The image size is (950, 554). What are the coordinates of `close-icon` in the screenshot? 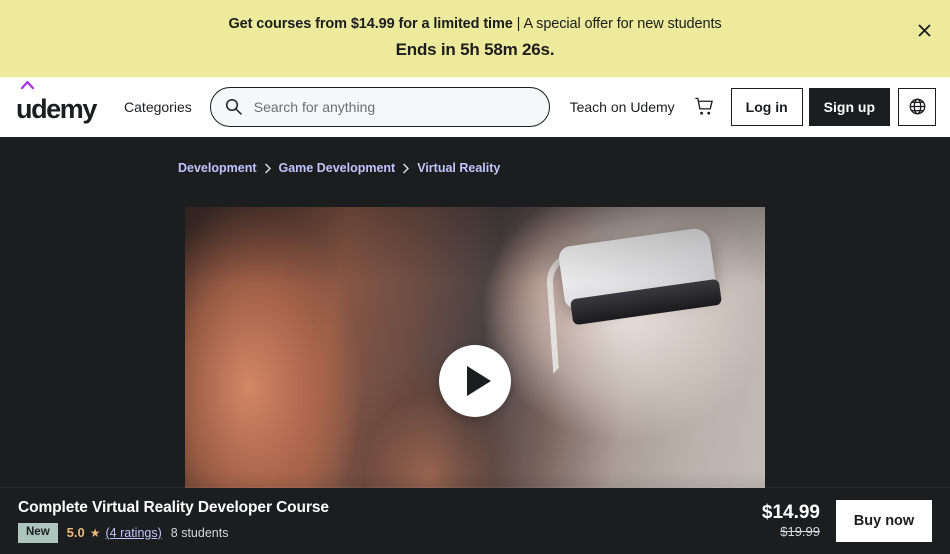 It's located at (924, 30).